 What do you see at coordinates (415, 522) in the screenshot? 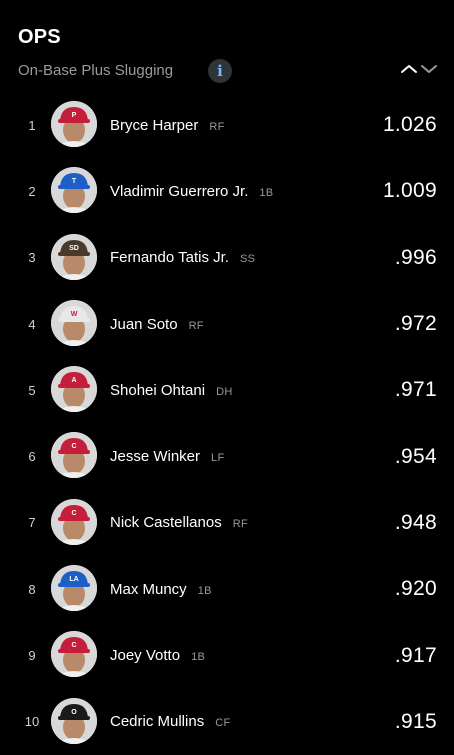
I see `stat-value: .948` at bounding box center [415, 522].